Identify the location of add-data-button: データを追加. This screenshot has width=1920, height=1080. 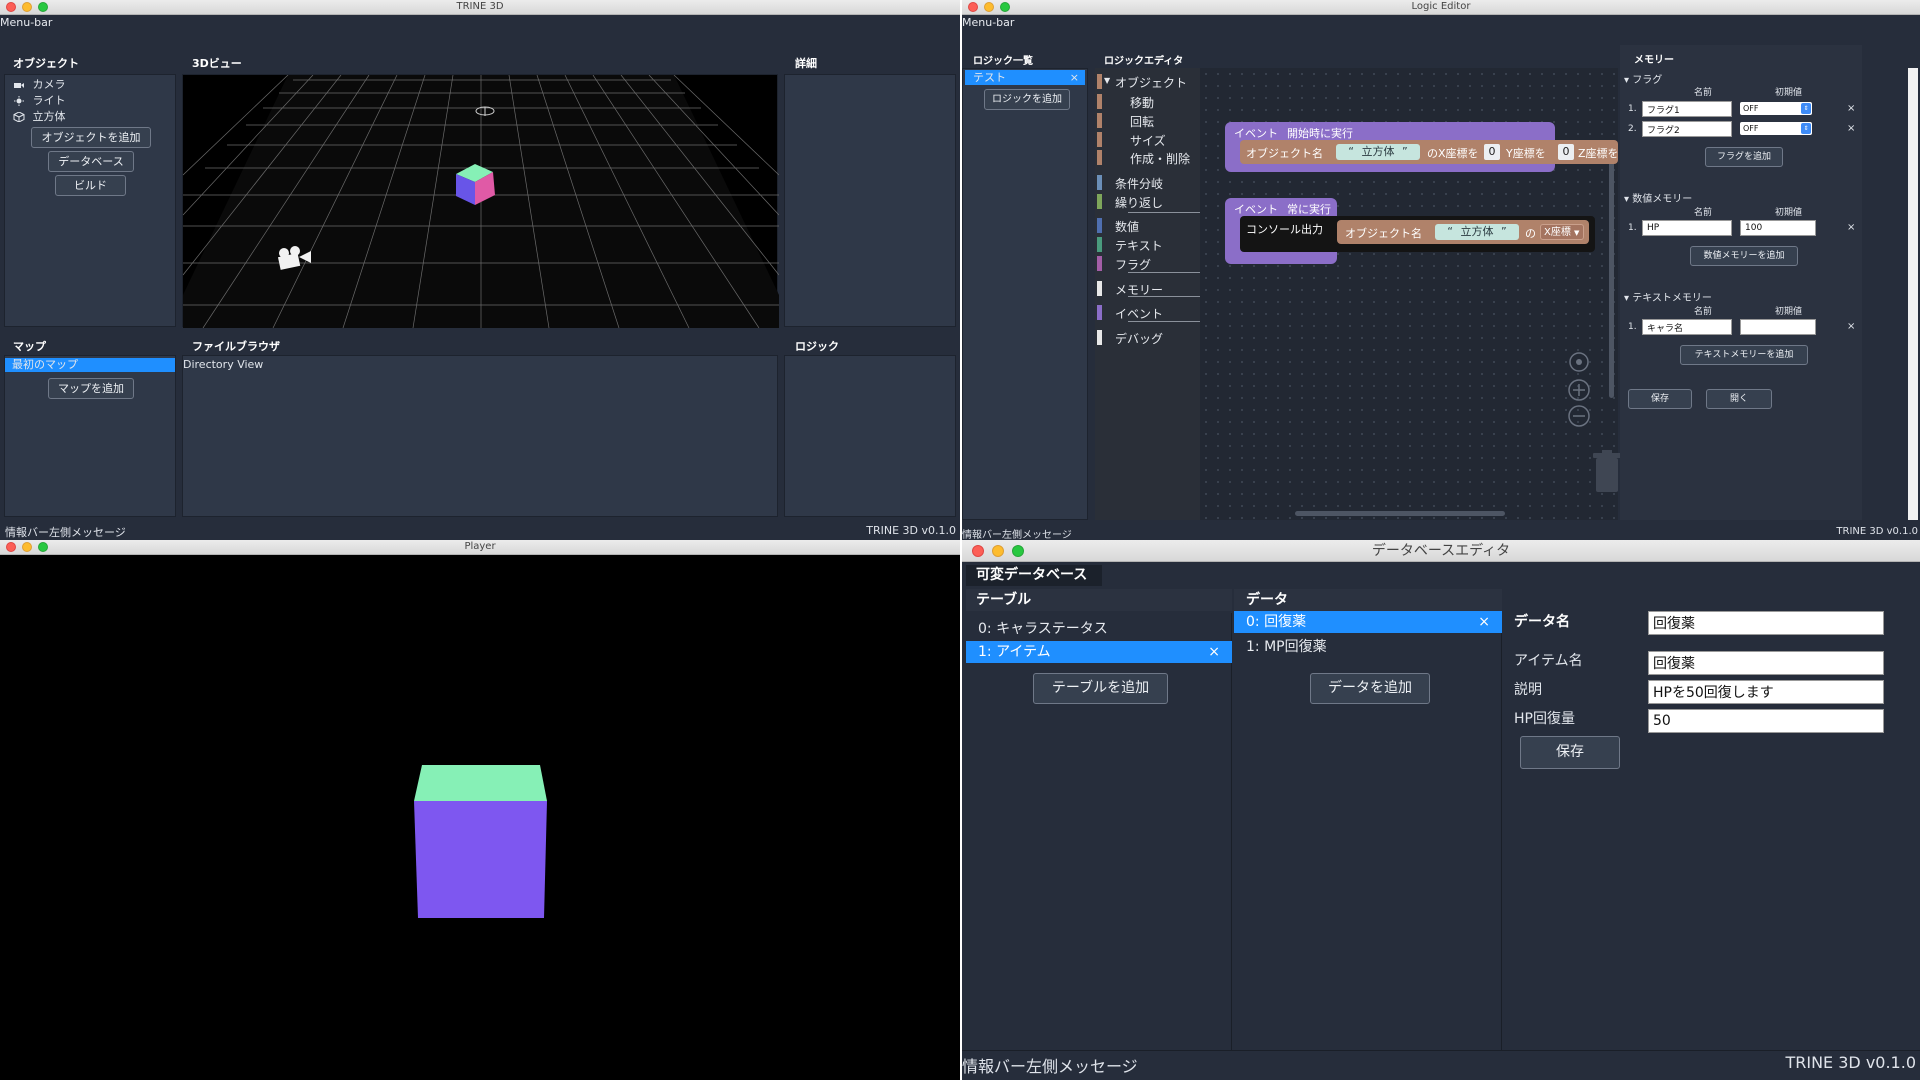
(1370, 688).